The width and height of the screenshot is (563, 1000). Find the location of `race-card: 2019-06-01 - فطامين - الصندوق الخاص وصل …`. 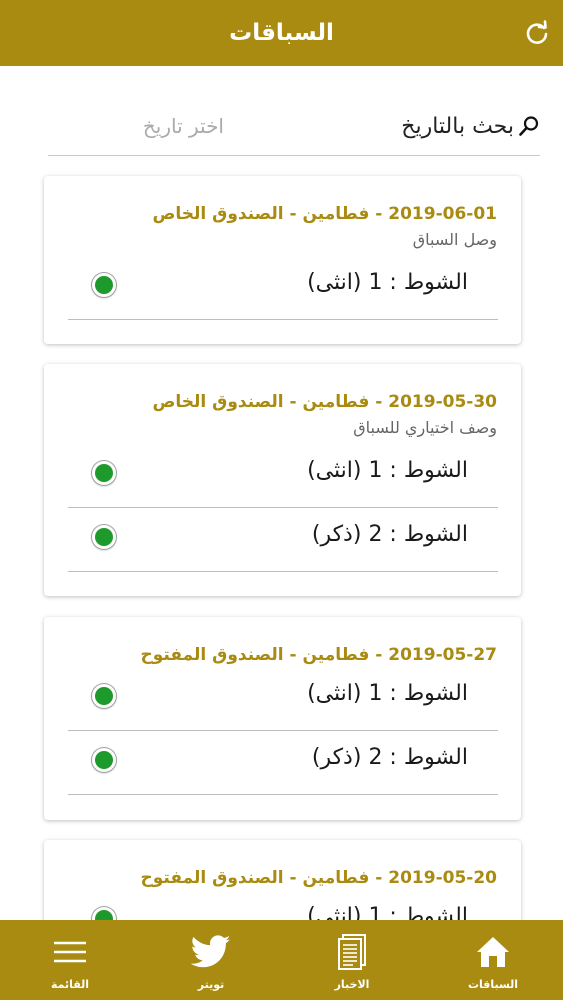

race-card: 2019-06-01 - فطامين - الصندوق الخاص وصل … is located at coordinates (282, 260).